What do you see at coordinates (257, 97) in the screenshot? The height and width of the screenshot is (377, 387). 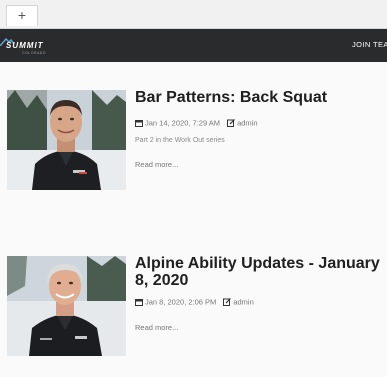 I see `post-title: Bar Patterns: Back Squat` at bounding box center [257, 97].